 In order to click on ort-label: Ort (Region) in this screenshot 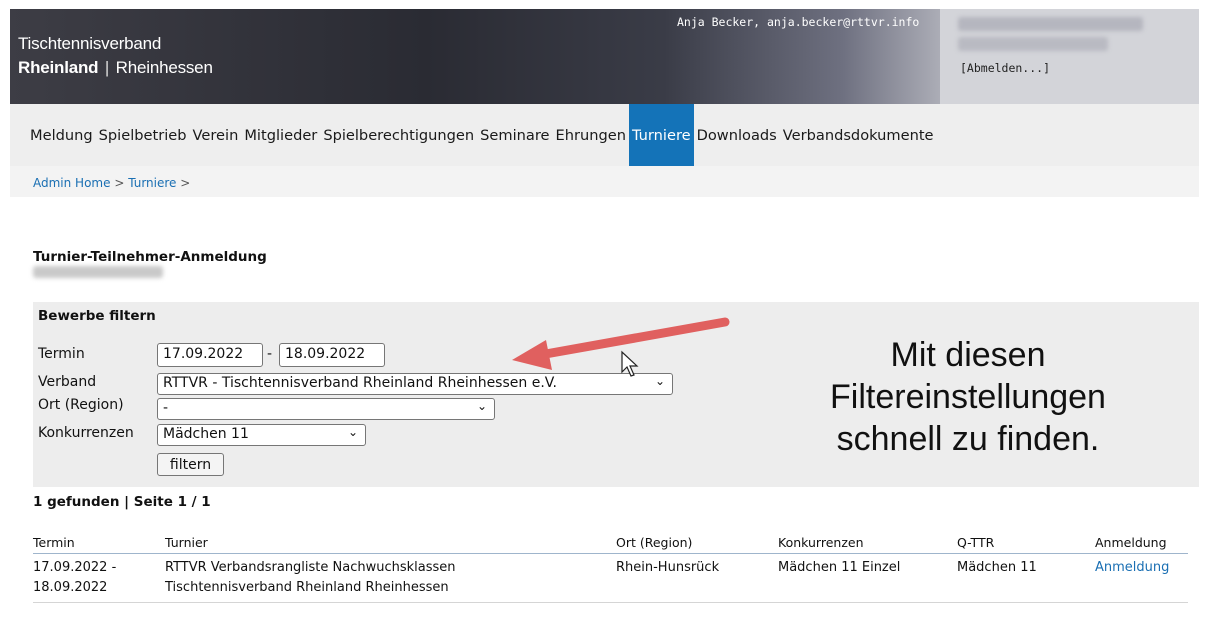, I will do `click(81, 405)`.